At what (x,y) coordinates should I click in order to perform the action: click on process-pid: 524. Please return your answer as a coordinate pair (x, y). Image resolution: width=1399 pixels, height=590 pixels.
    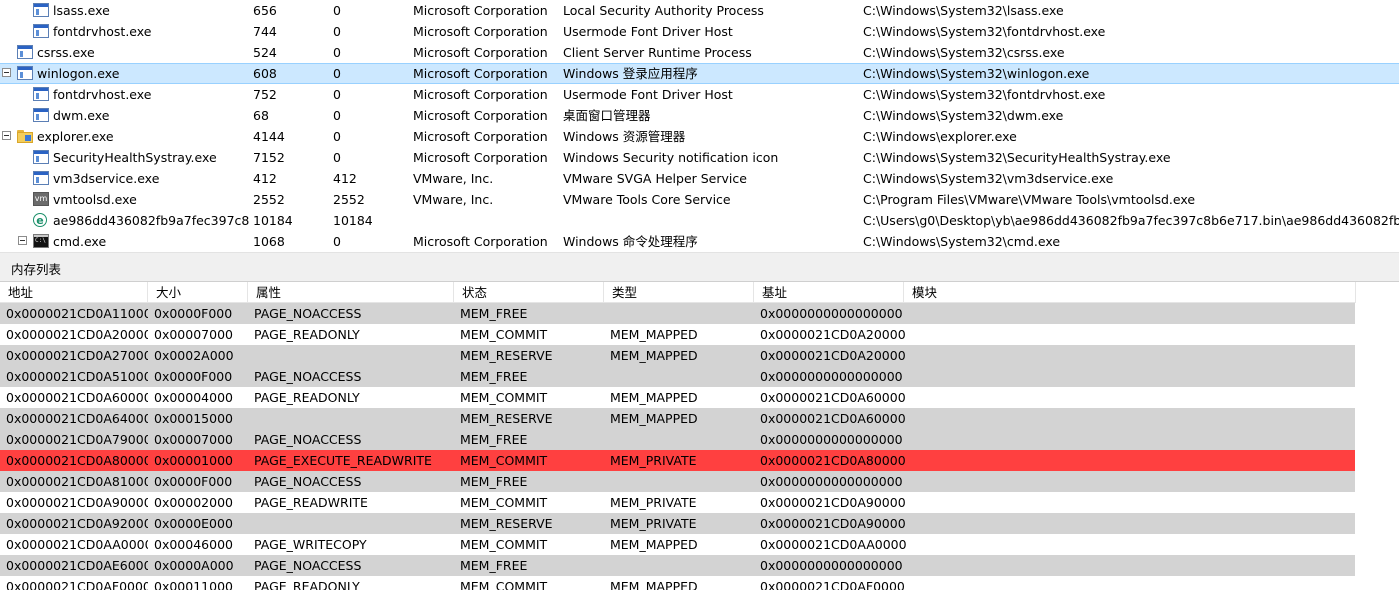
    Looking at the image, I should click on (265, 52).